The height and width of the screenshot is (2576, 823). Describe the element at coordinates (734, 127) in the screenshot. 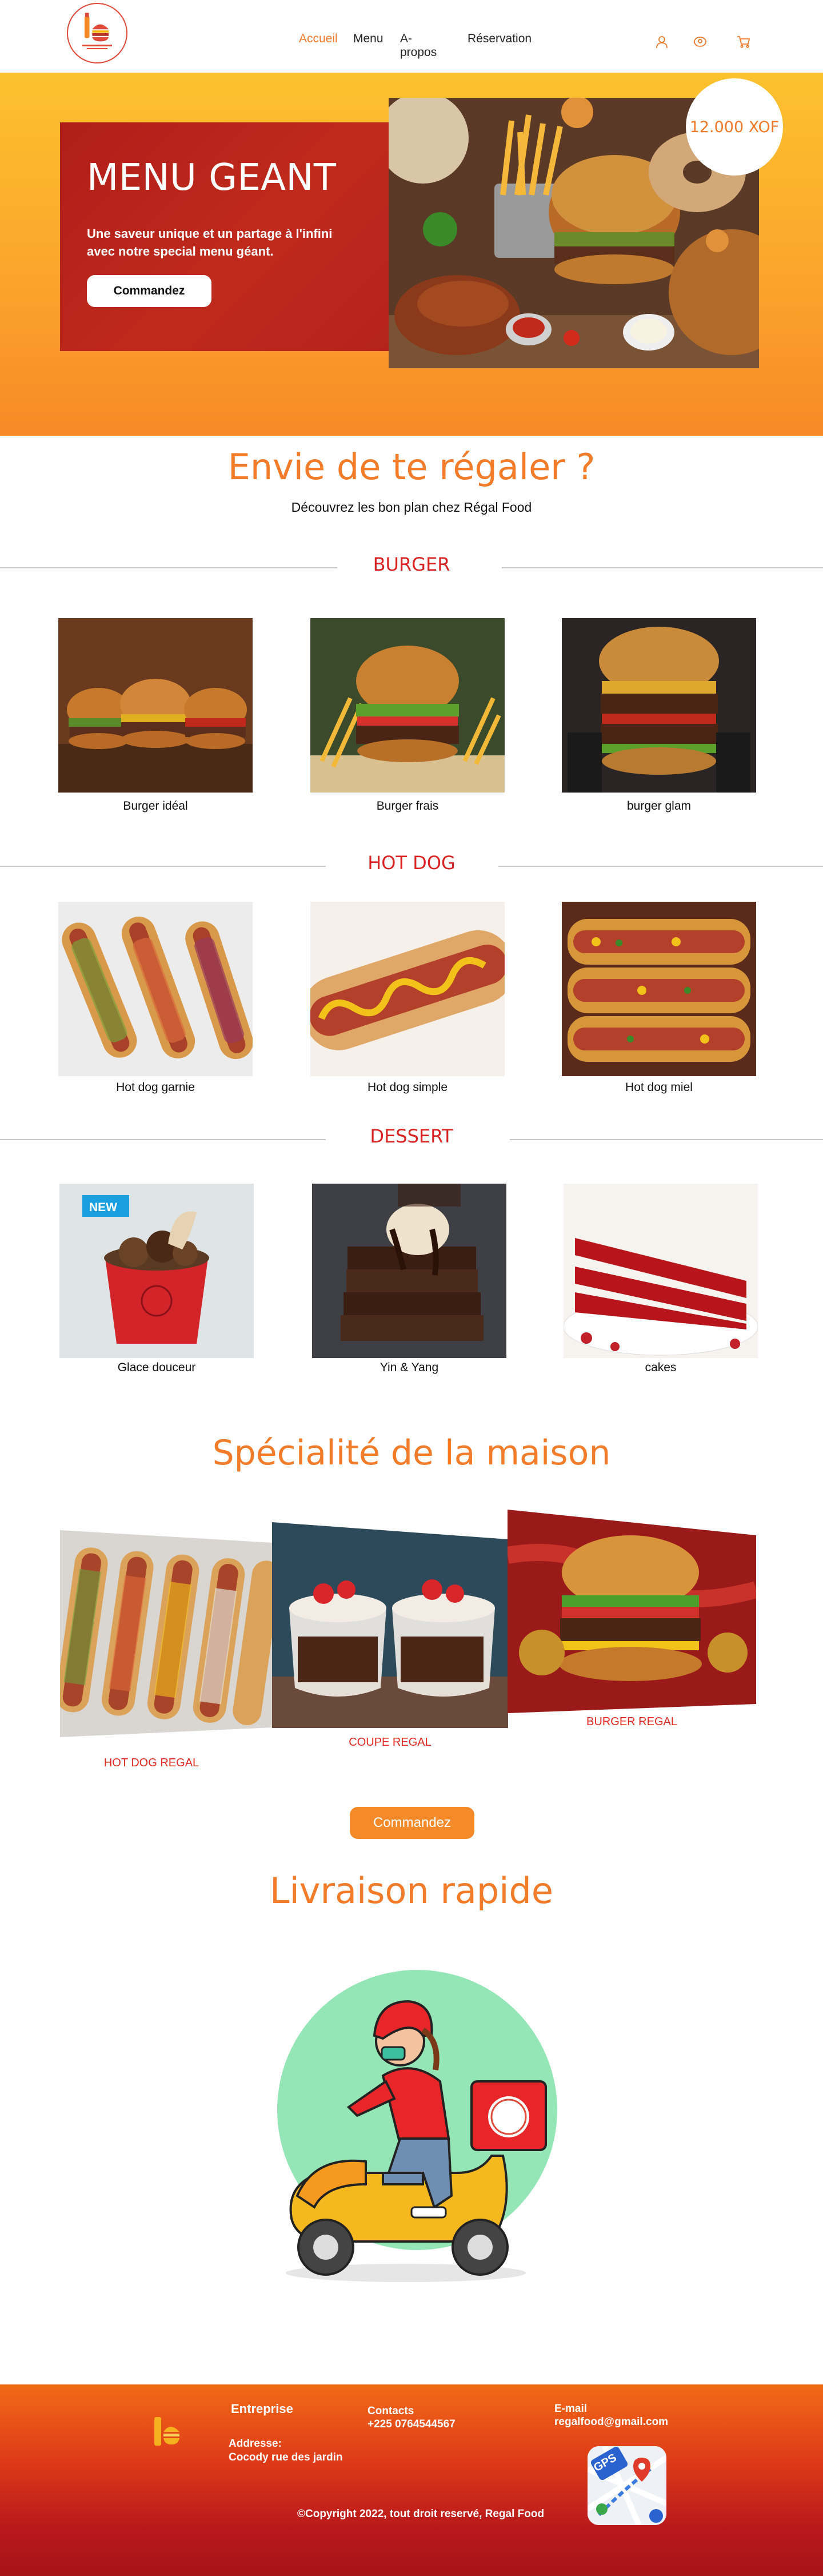

I see `price-badge: 12.000 XOF` at that location.